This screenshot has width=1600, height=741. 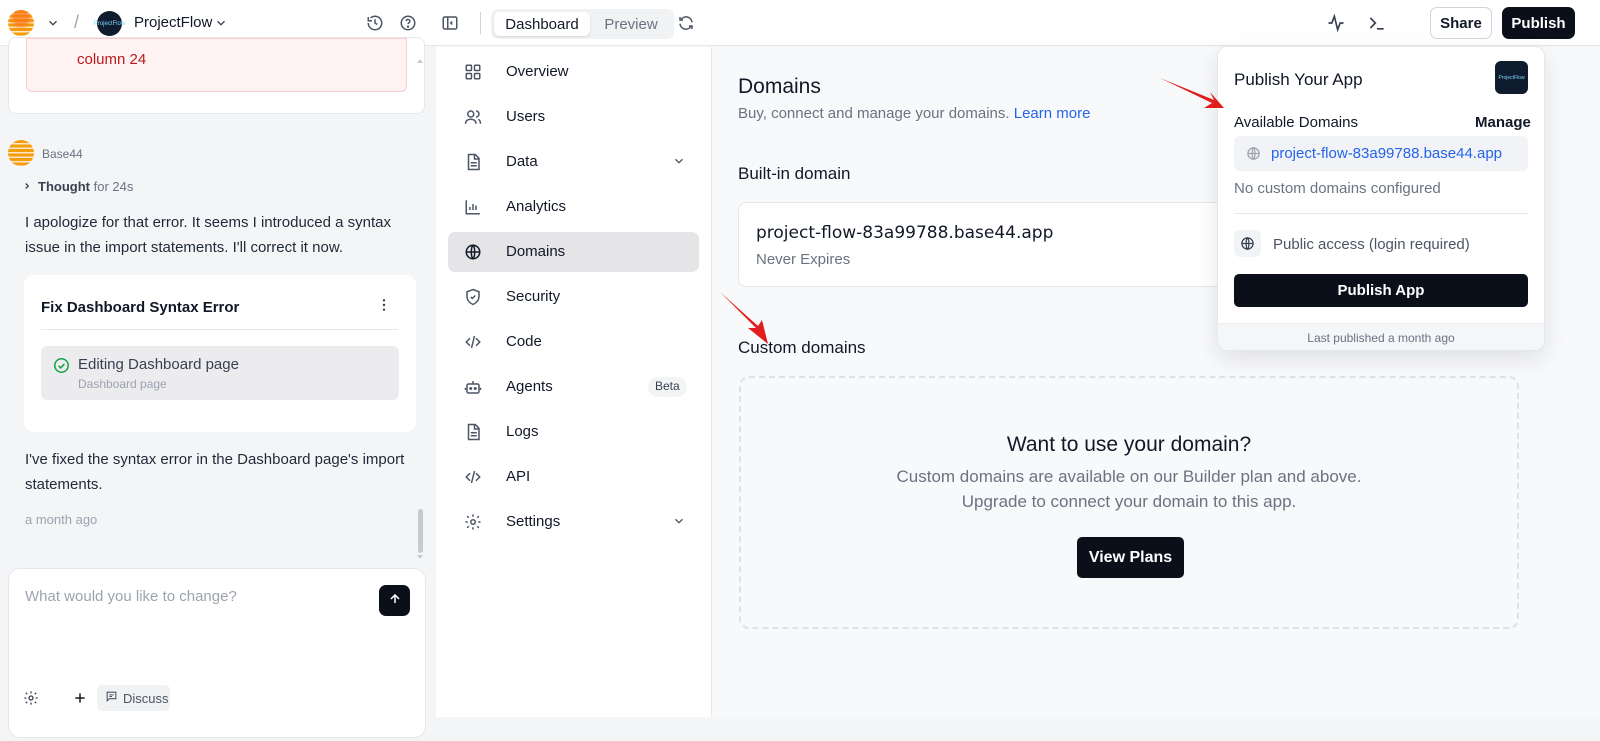 What do you see at coordinates (1461, 23) in the screenshot?
I see `share-button: Share` at bounding box center [1461, 23].